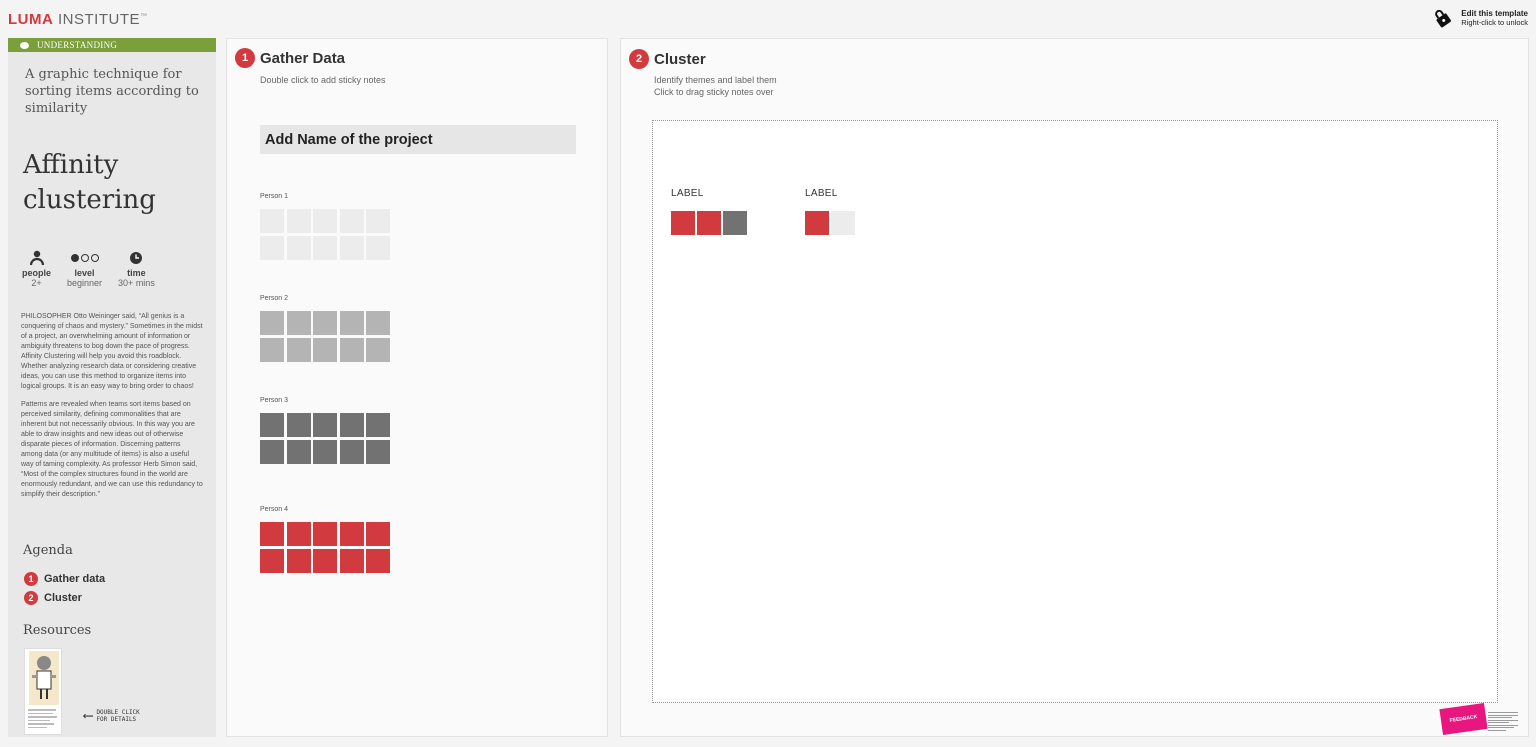 This screenshot has width=1536, height=747. What do you see at coordinates (84, 258) in the screenshot?
I see `level-dots-icon` at bounding box center [84, 258].